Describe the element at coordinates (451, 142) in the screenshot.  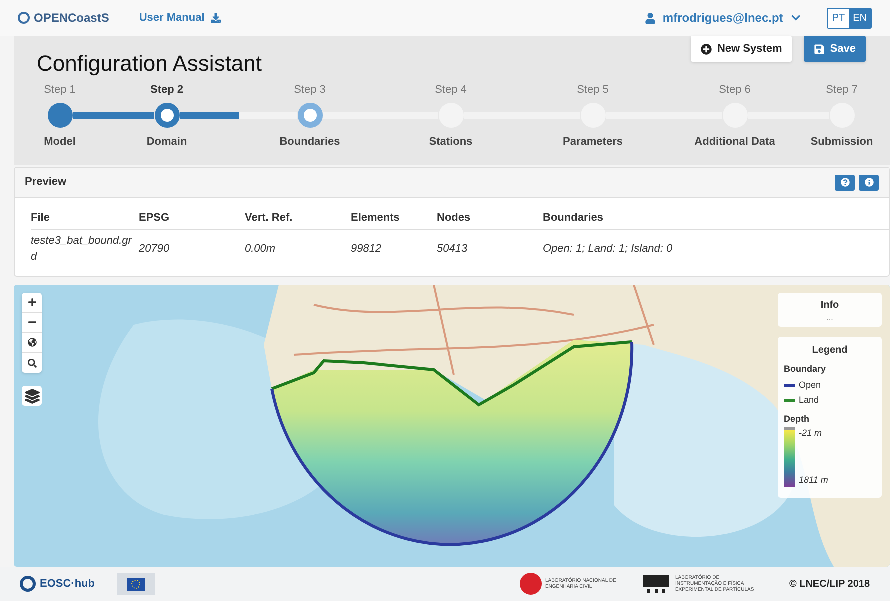
I see `step-label: Stations` at that location.